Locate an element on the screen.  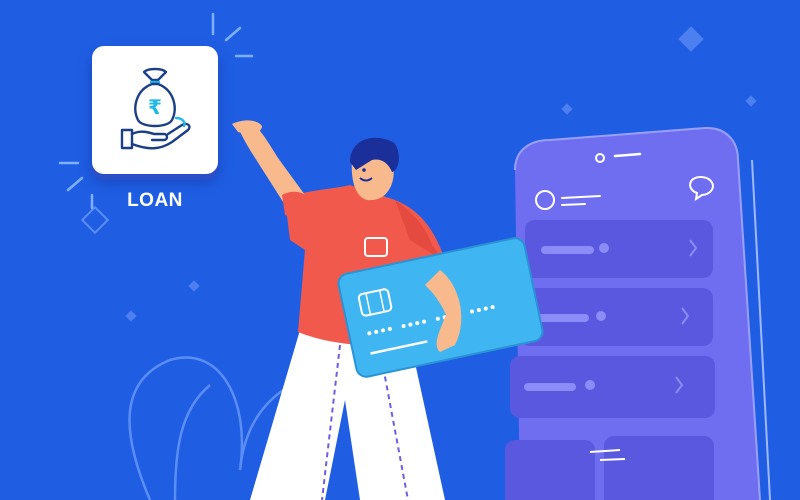
loan-app-tile: ₹ is located at coordinates (155, 110).